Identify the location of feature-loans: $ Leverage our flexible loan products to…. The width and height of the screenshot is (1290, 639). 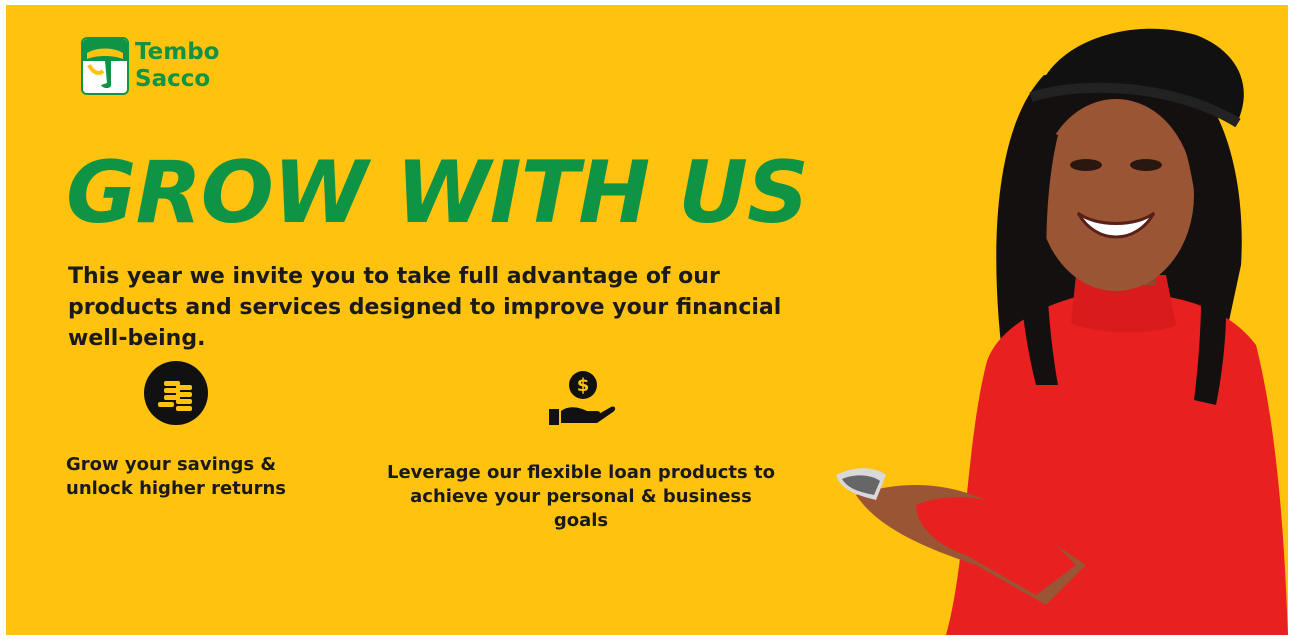
(581, 451).